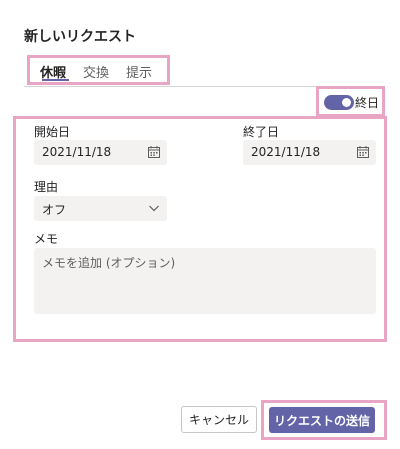  What do you see at coordinates (339, 102) in the screenshot?
I see `toggle-switch` at bounding box center [339, 102].